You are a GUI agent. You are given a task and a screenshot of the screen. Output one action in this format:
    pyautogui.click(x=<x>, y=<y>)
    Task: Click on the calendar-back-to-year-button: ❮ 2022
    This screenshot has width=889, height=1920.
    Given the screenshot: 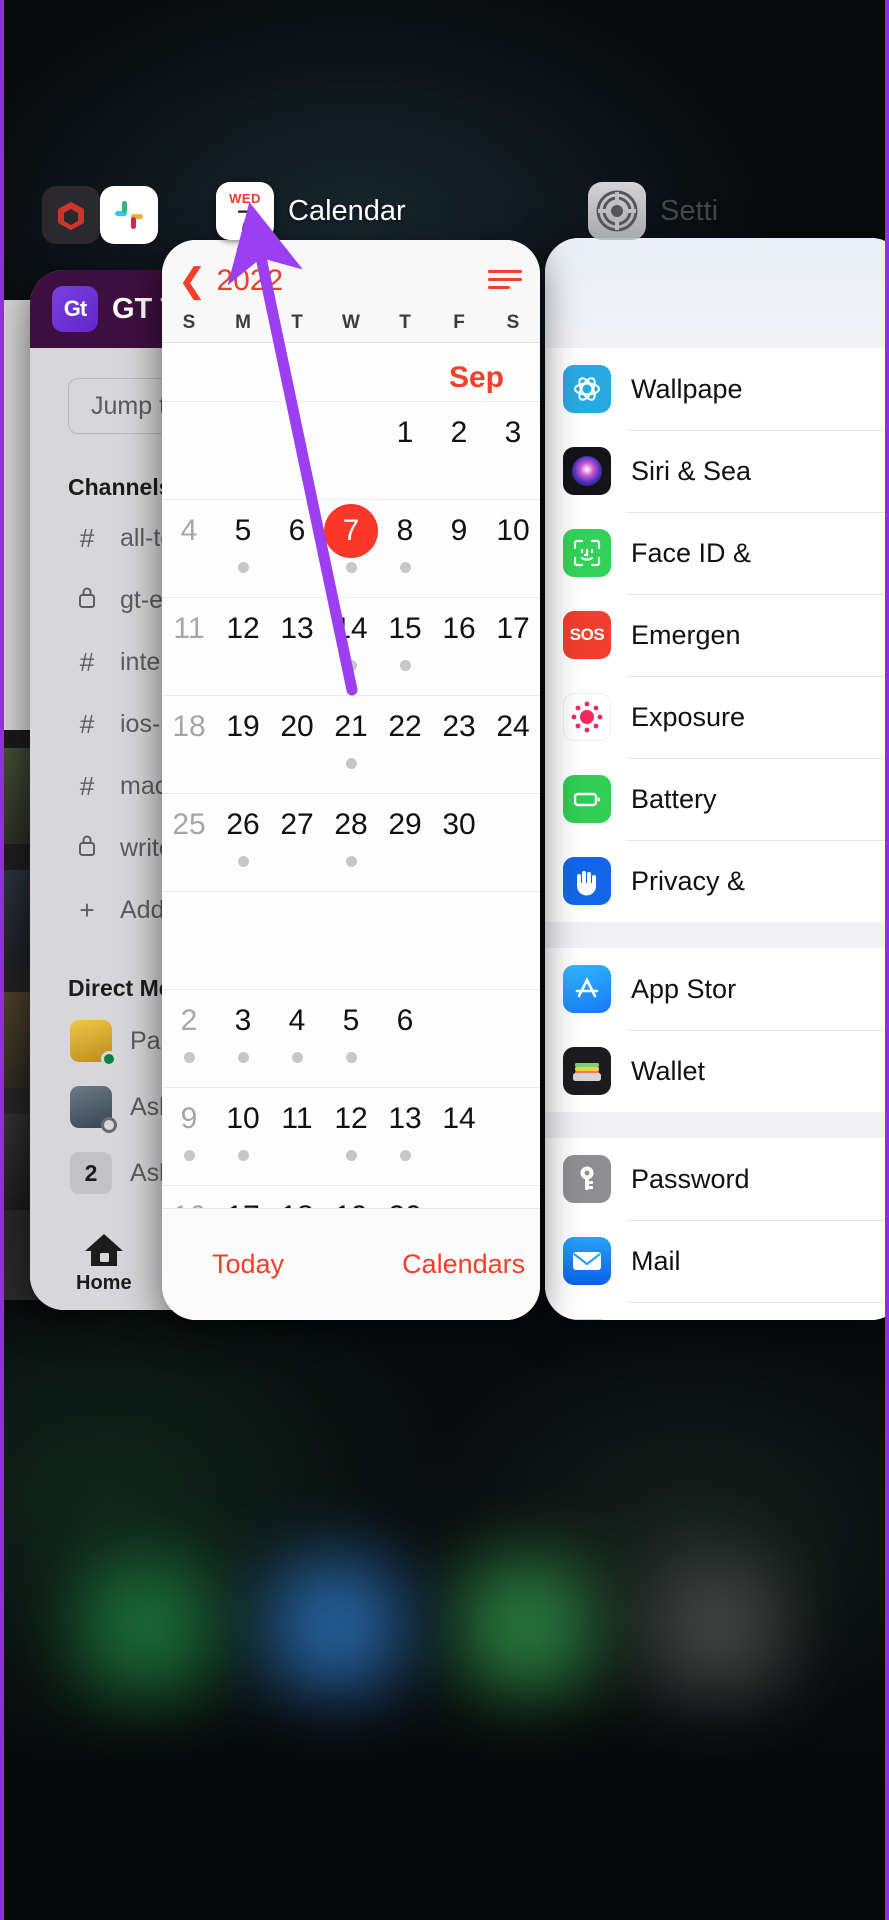 What is the action you would take?
    pyautogui.click(x=230, y=281)
    